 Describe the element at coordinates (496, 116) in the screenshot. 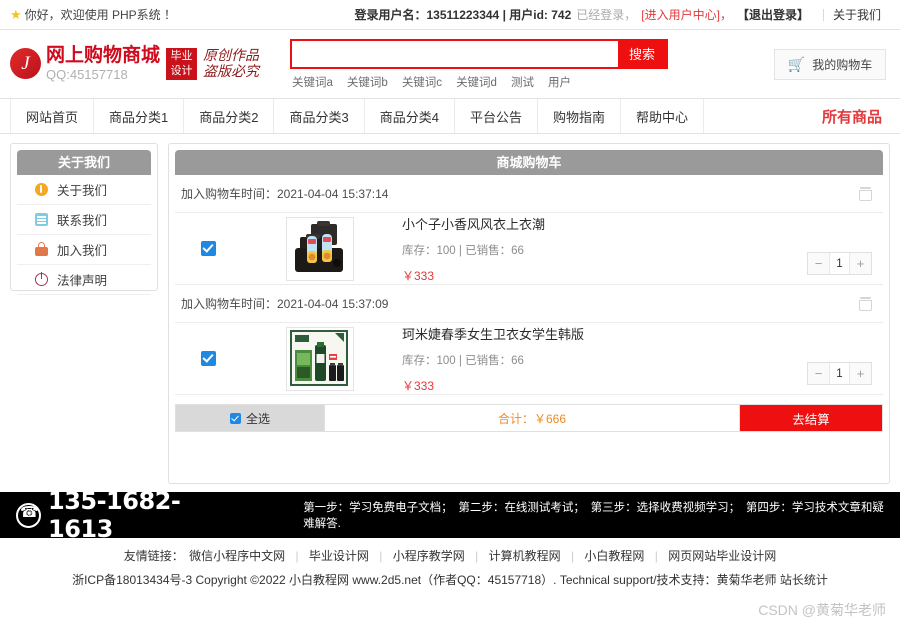

I see `nav-item-announcements: 平台公告` at that location.